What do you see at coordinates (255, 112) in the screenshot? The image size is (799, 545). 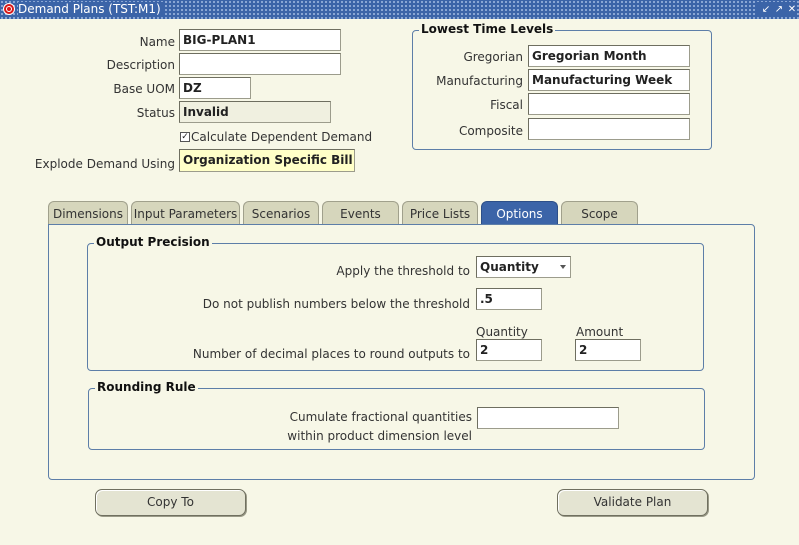 I see `status-field: Invalid` at bounding box center [255, 112].